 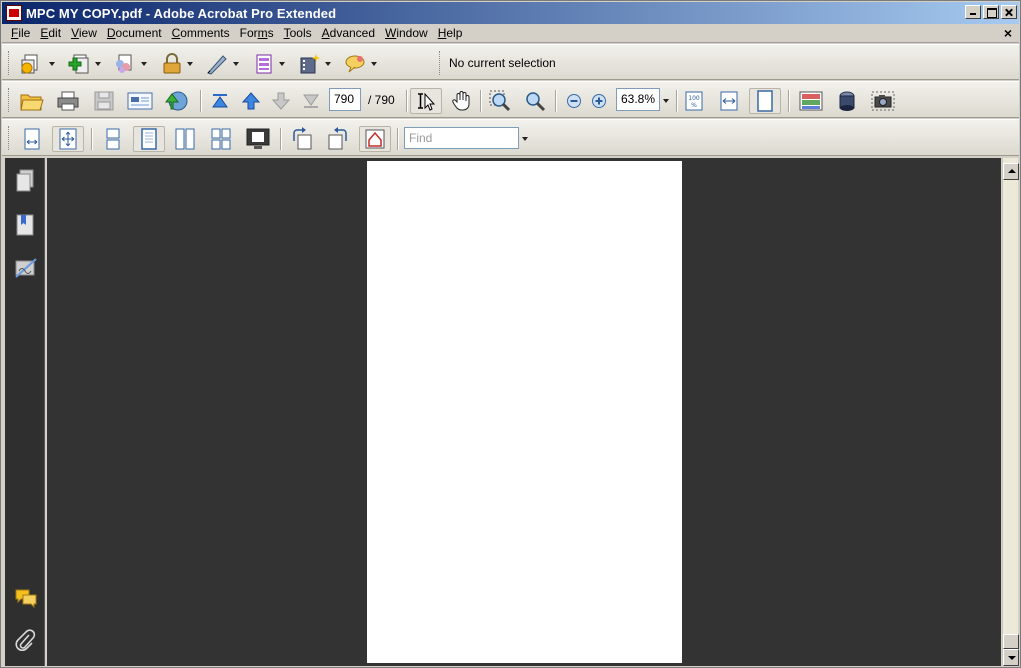 I want to click on create-pdf-icon, so click(x=29, y=64).